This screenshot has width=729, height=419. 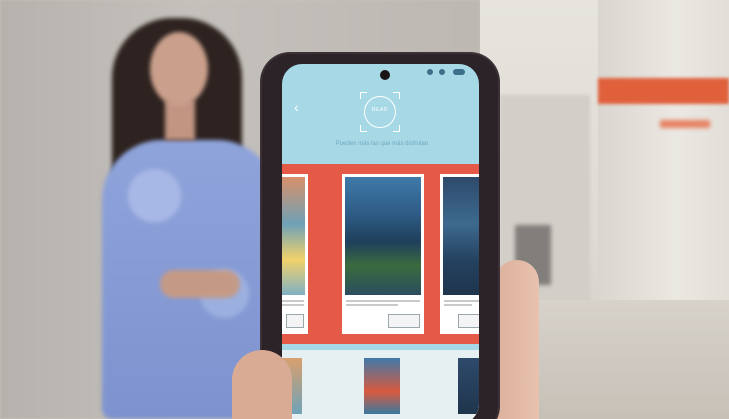 What do you see at coordinates (179, 69) in the screenshot?
I see `woman-face` at bounding box center [179, 69].